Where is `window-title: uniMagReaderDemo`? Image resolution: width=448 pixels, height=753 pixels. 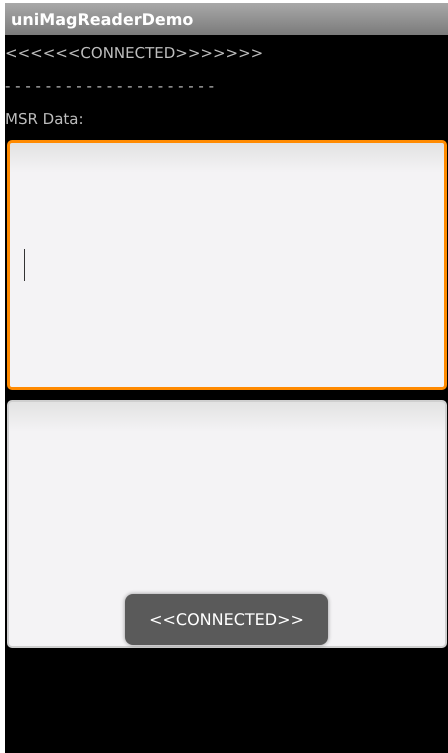 window-title: uniMagReaderDemo is located at coordinates (102, 19).